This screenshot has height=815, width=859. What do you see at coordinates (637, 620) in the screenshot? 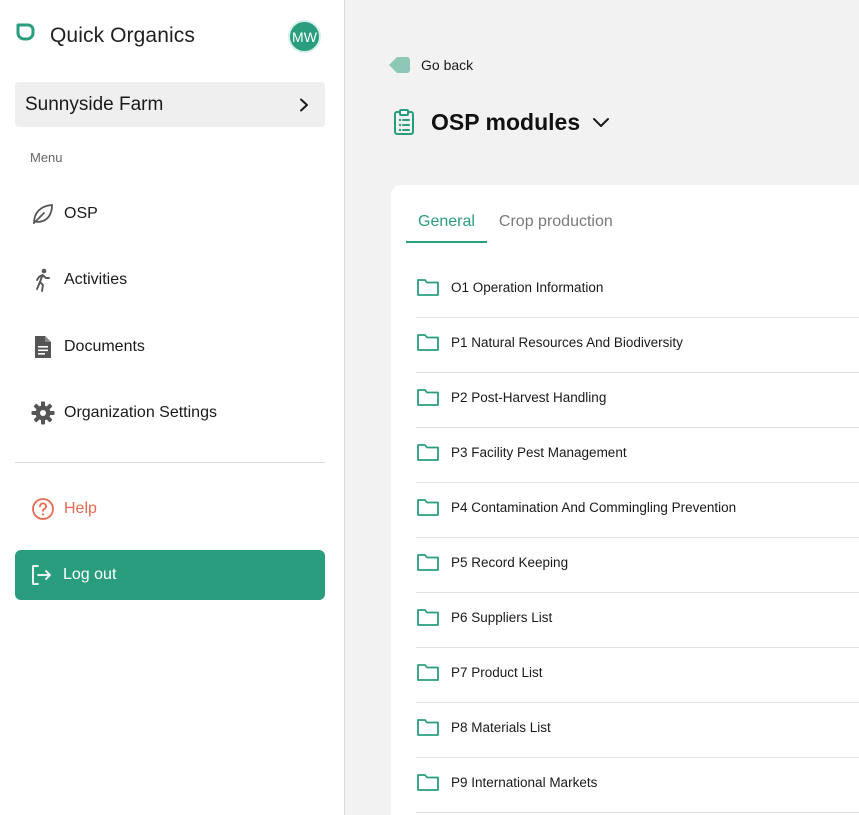
I see `module-item-p6: P6 Suppliers List` at bounding box center [637, 620].